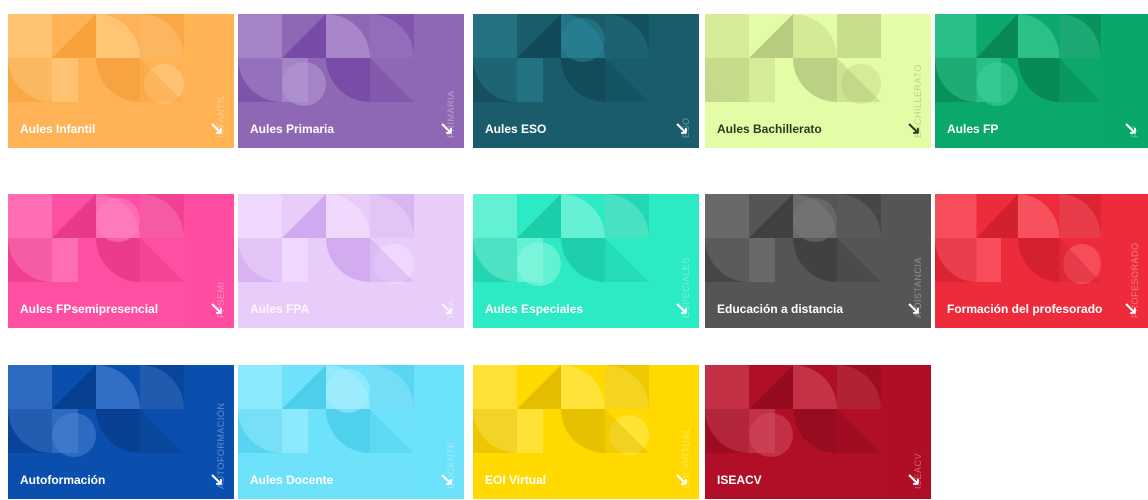 This screenshot has width=1148, height=500. I want to click on course-tile-docente: DOCENTE Aules Docente ↘, so click(351, 432).